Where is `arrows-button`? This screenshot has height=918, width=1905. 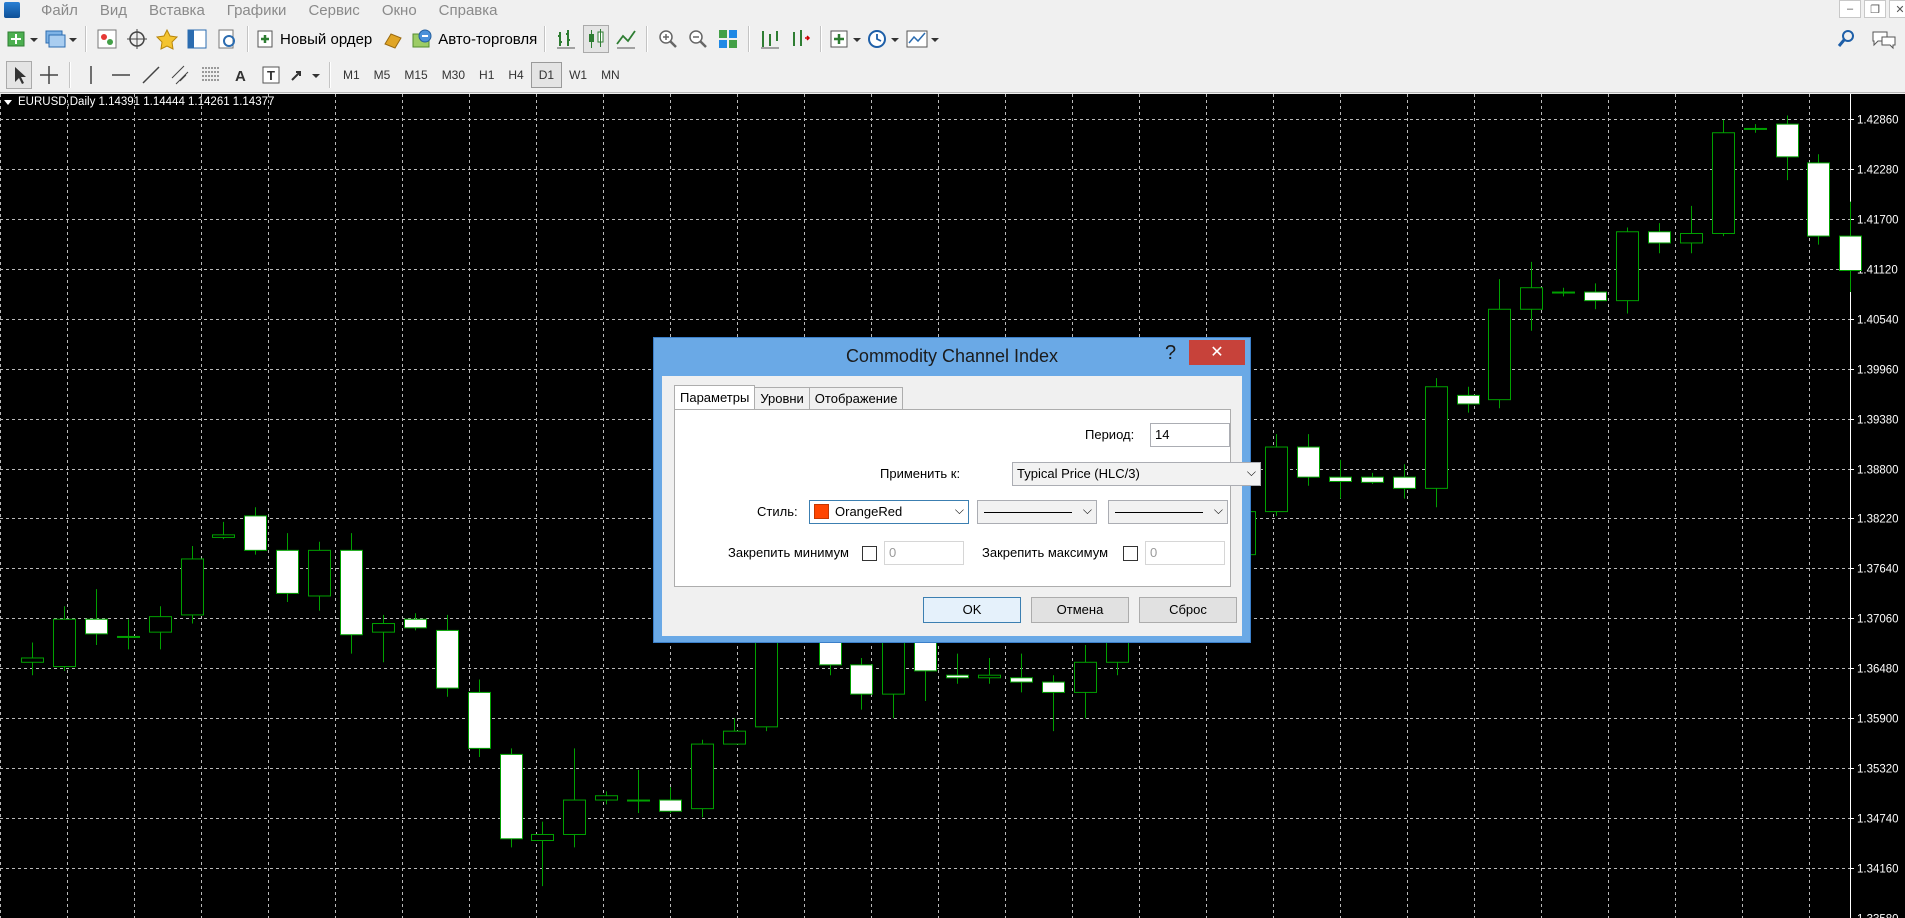
arrows-button is located at coordinates (305, 75).